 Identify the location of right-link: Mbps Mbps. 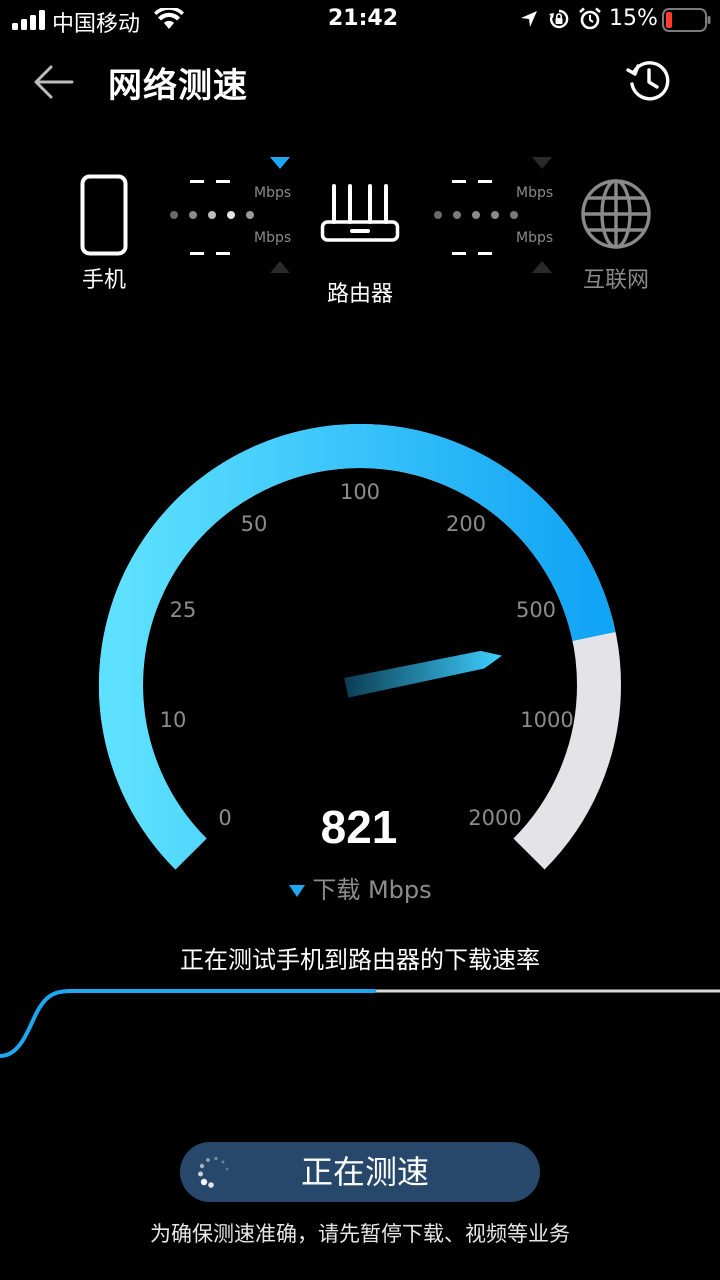
(497, 215).